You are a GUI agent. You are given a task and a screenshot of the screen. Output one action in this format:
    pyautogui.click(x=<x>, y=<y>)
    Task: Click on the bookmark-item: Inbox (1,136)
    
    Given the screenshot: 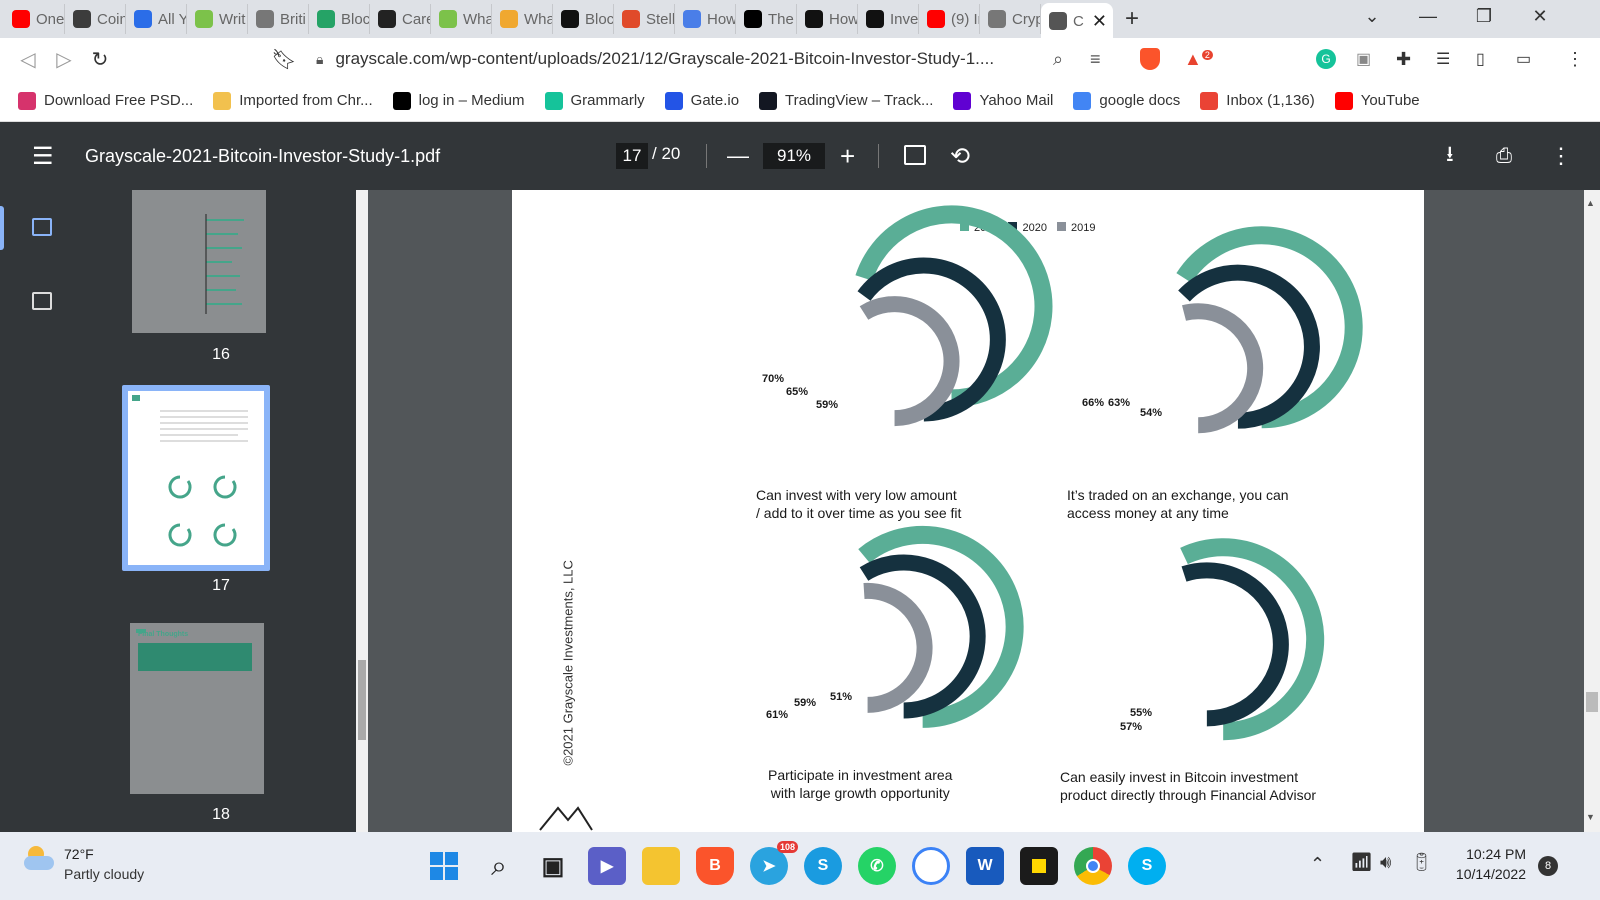 What is the action you would take?
    pyautogui.click(x=1257, y=100)
    